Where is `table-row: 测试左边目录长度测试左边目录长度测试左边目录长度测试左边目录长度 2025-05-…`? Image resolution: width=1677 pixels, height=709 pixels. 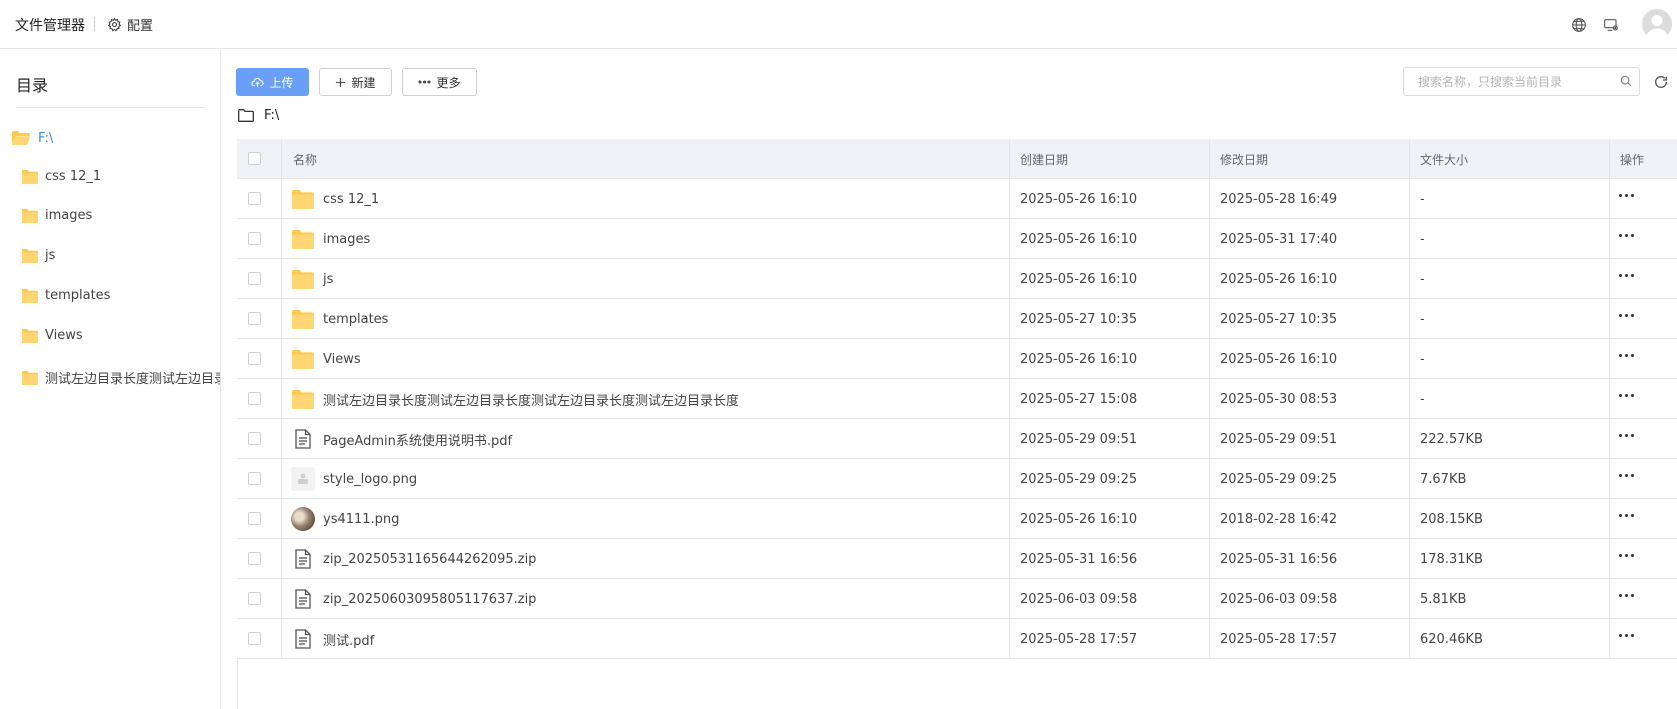 table-row: 测试左边目录长度测试左边目录长度测试左边目录长度测试左边目录长度 2025-05-… is located at coordinates (957, 399).